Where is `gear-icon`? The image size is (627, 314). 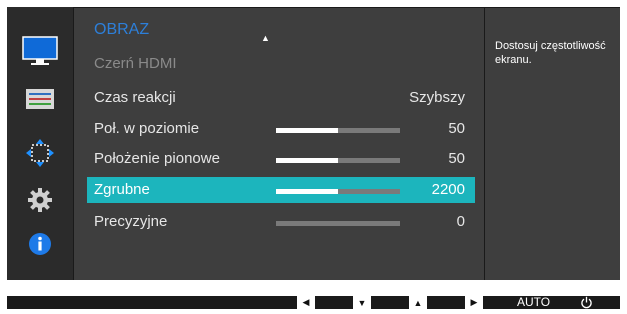 gear-icon is located at coordinates (40, 200).